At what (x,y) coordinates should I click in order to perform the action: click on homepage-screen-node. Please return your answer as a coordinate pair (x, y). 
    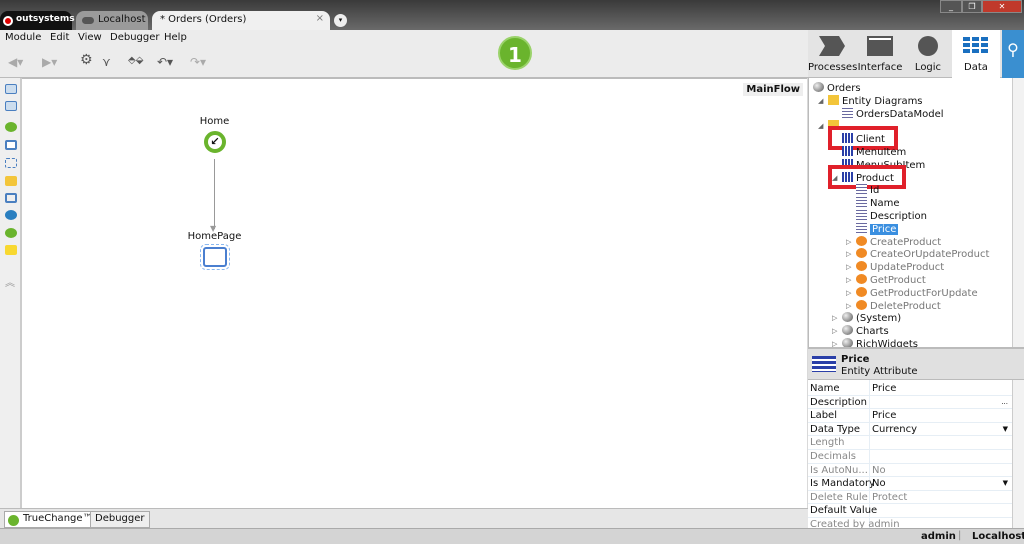
    Looking at the image, I should click on (215, 257).